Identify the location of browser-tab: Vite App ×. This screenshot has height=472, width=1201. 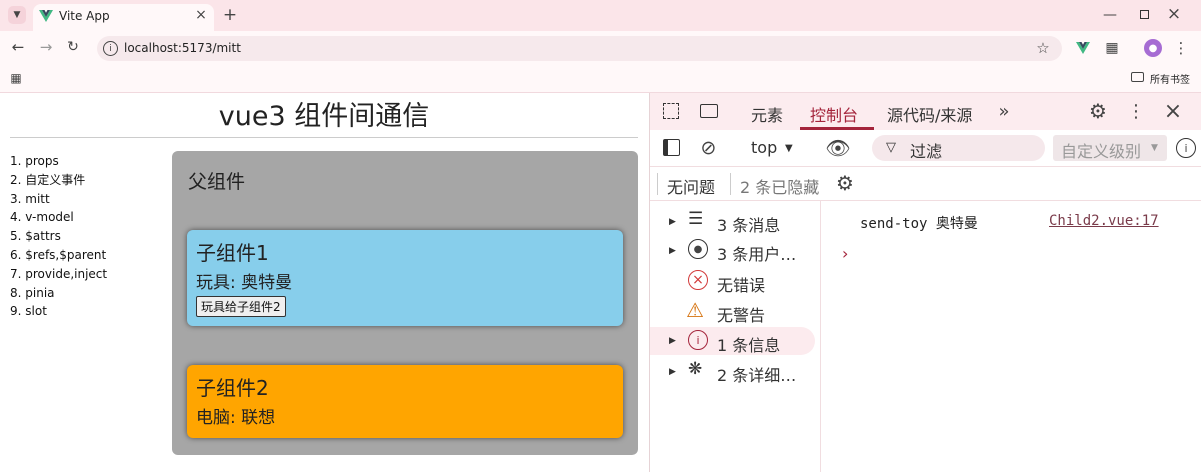
(123, 17).